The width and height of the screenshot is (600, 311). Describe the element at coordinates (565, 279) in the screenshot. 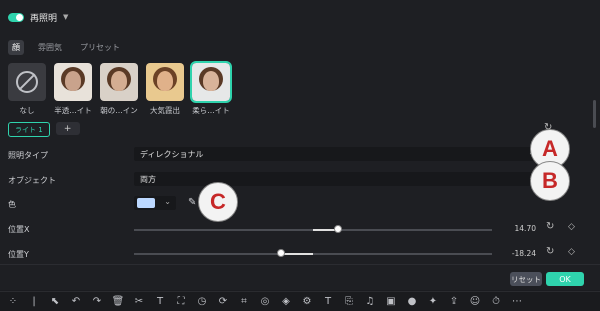

I see `ok-button: OK` at that location.